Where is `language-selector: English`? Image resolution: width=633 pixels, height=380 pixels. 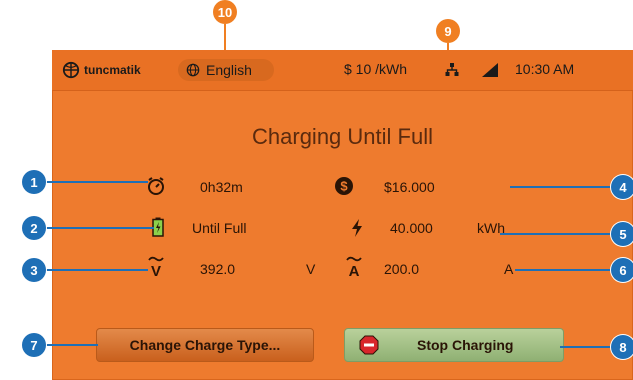
language-selector: English is located at coordinates (226, 70).